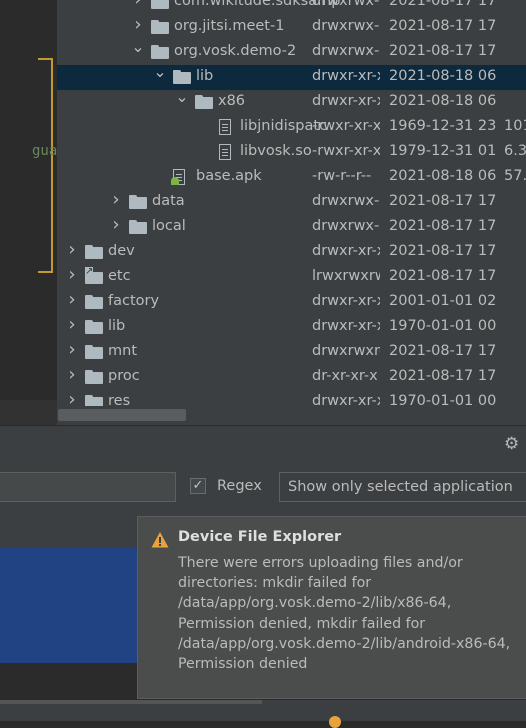 The width and height of the screenshot is (526, 728). What do you see at coordinates (346, 276) in the screenshot?
I see `tree-item-permissions: lrwxrwxrw:` at bounding box center [346, 276].